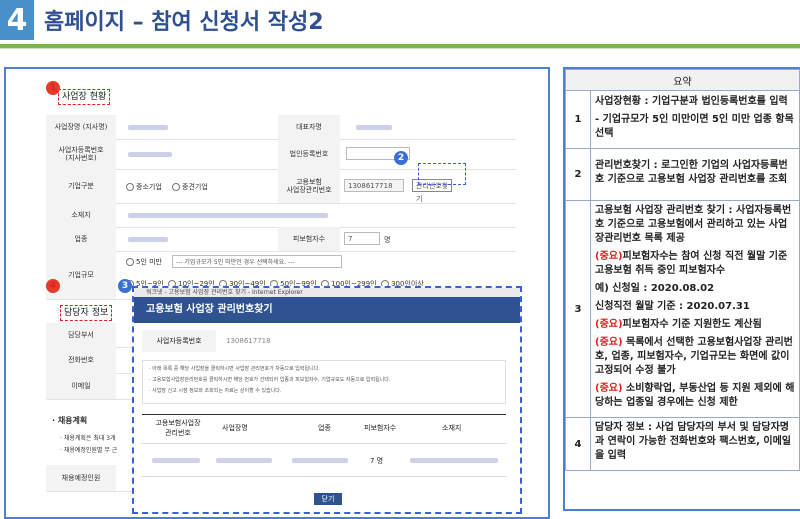 The width and height of the screenshot is (800, 519). Describe the element at coordinates (309, 127) in the screenshot. I see `field-label-rep: 대표자명` at that location.